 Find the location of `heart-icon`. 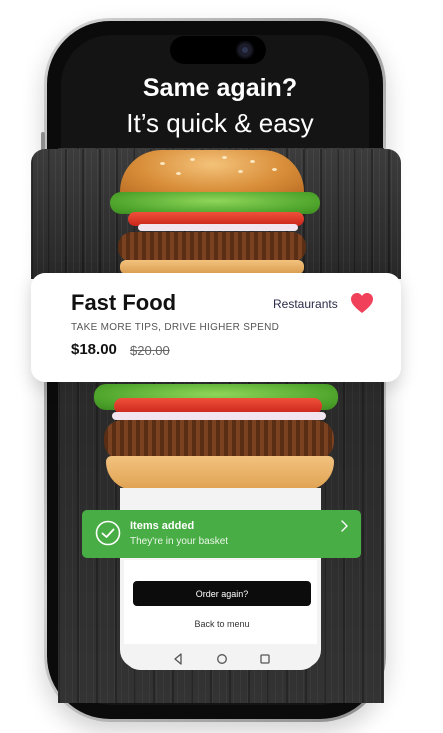

heart-icon is located at coordinates (362, 303).